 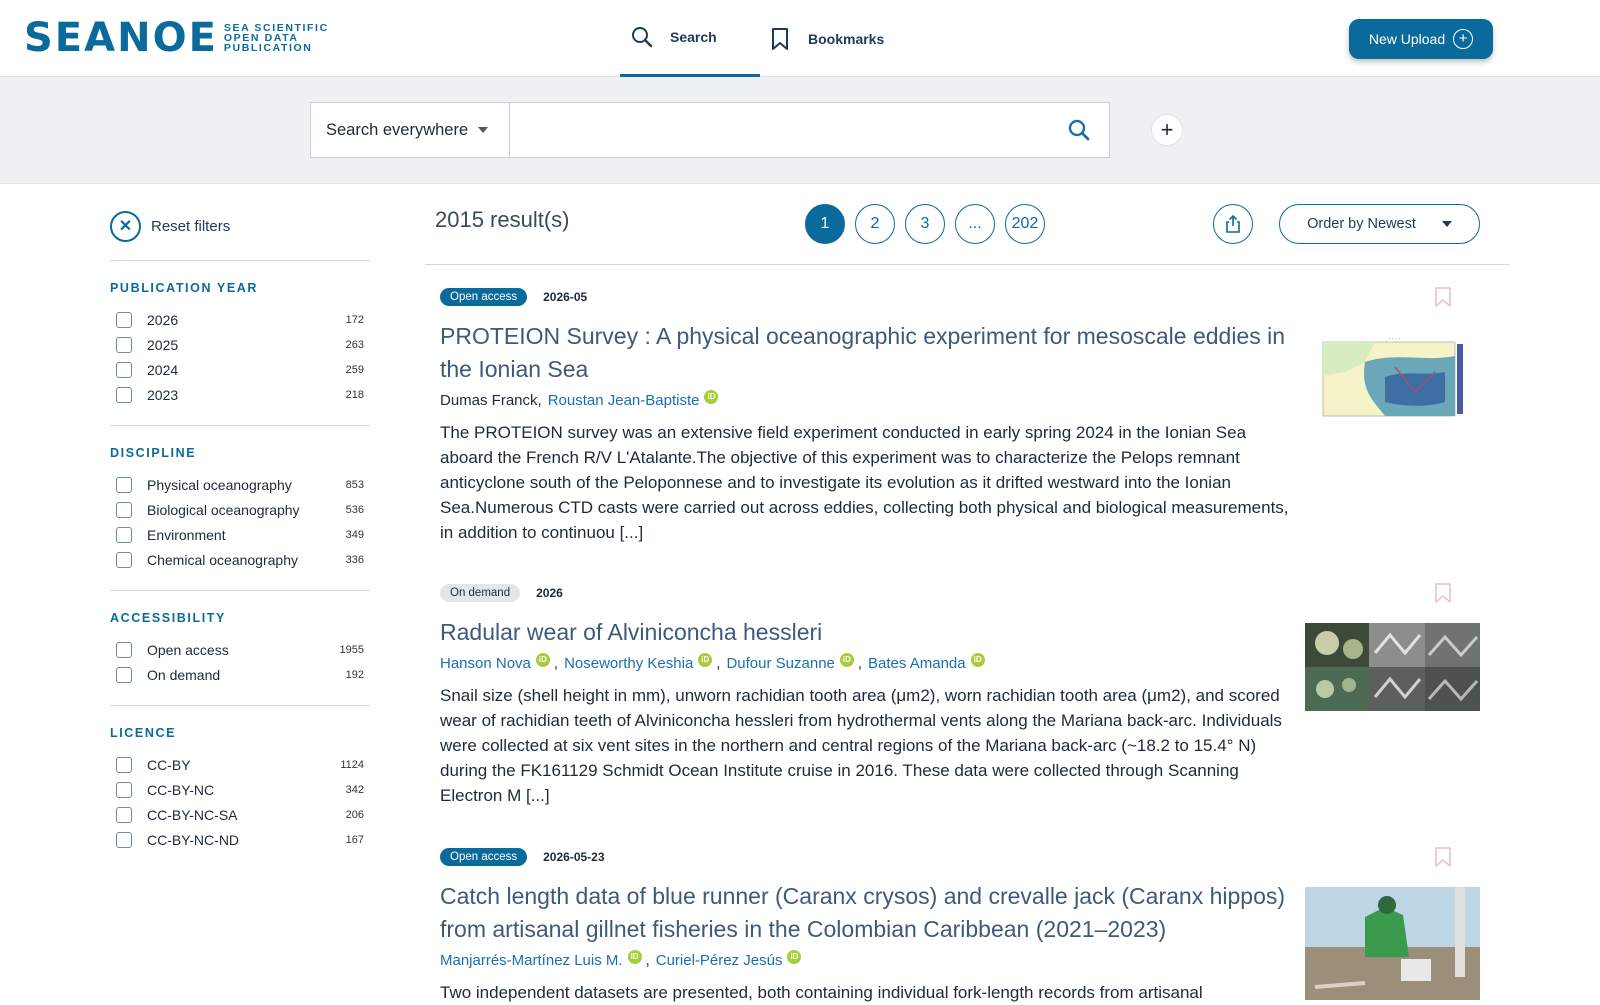 What do you see at coordinates (825, 224) in the screenshot?
I see `page-button: 1` at bounding box center [825, 224].